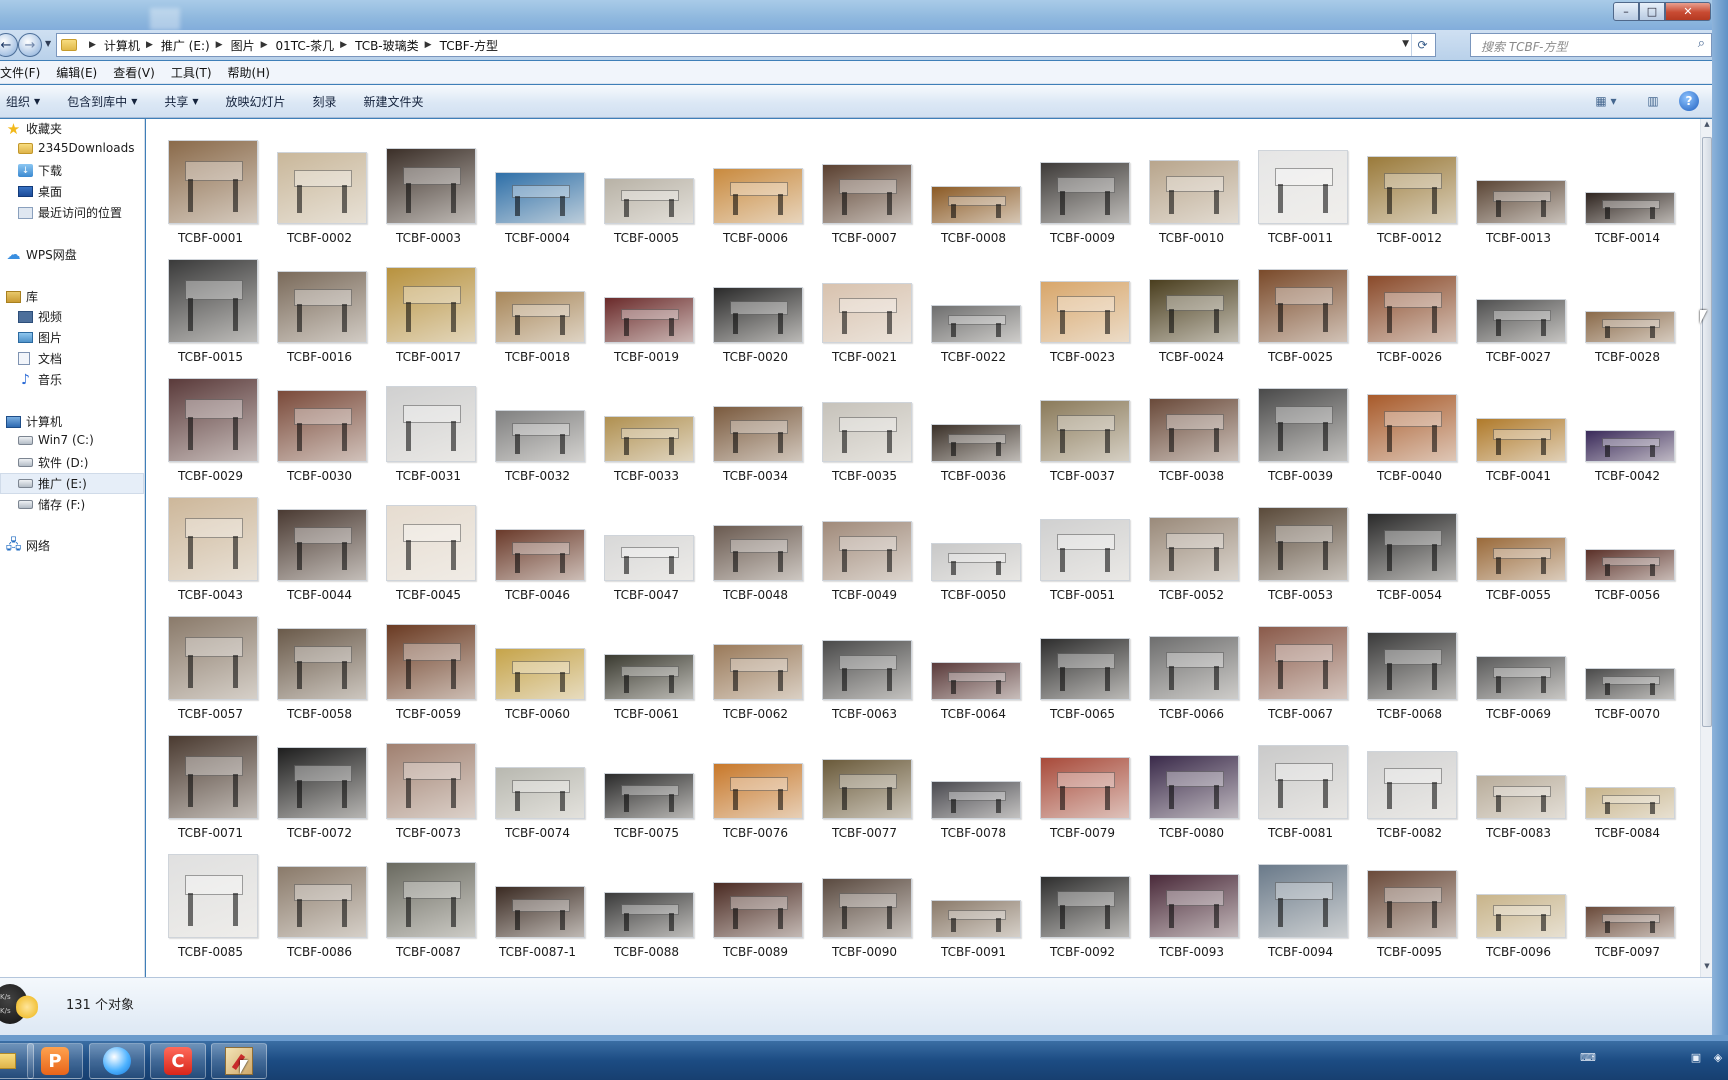  I want to click on breadcrumb-item: 计算机, so click(122, 45).